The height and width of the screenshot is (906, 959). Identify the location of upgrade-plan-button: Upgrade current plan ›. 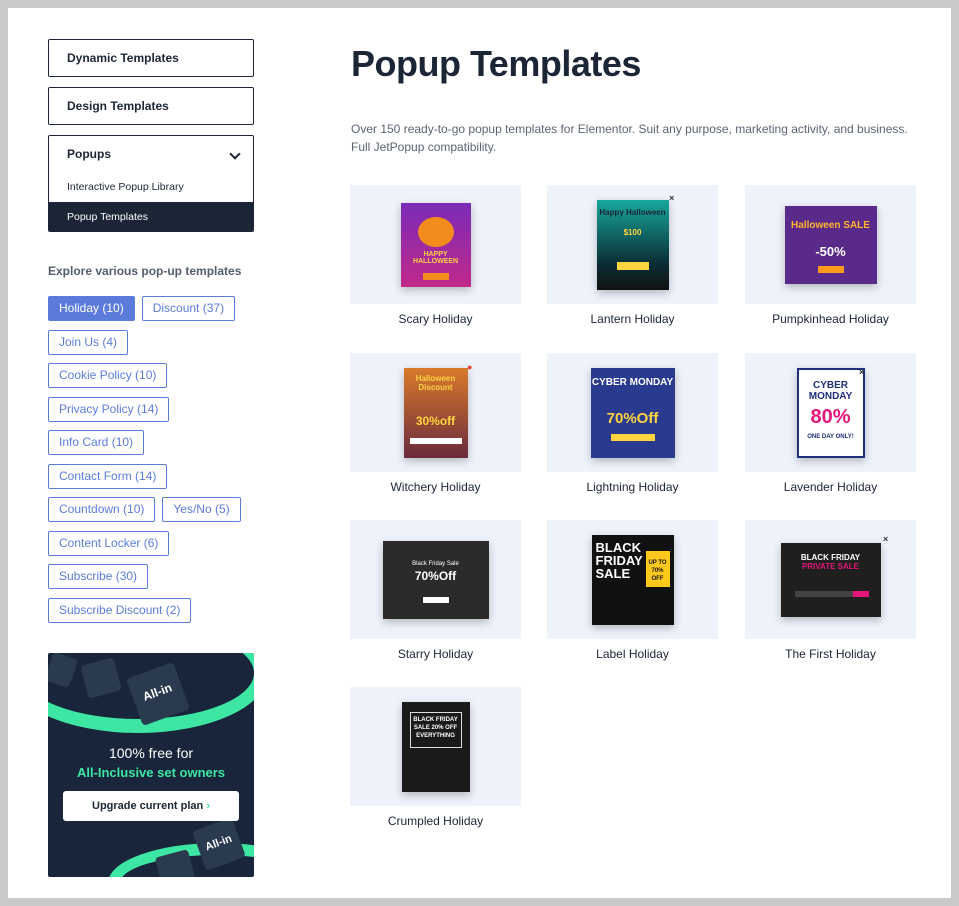
(151, 806).